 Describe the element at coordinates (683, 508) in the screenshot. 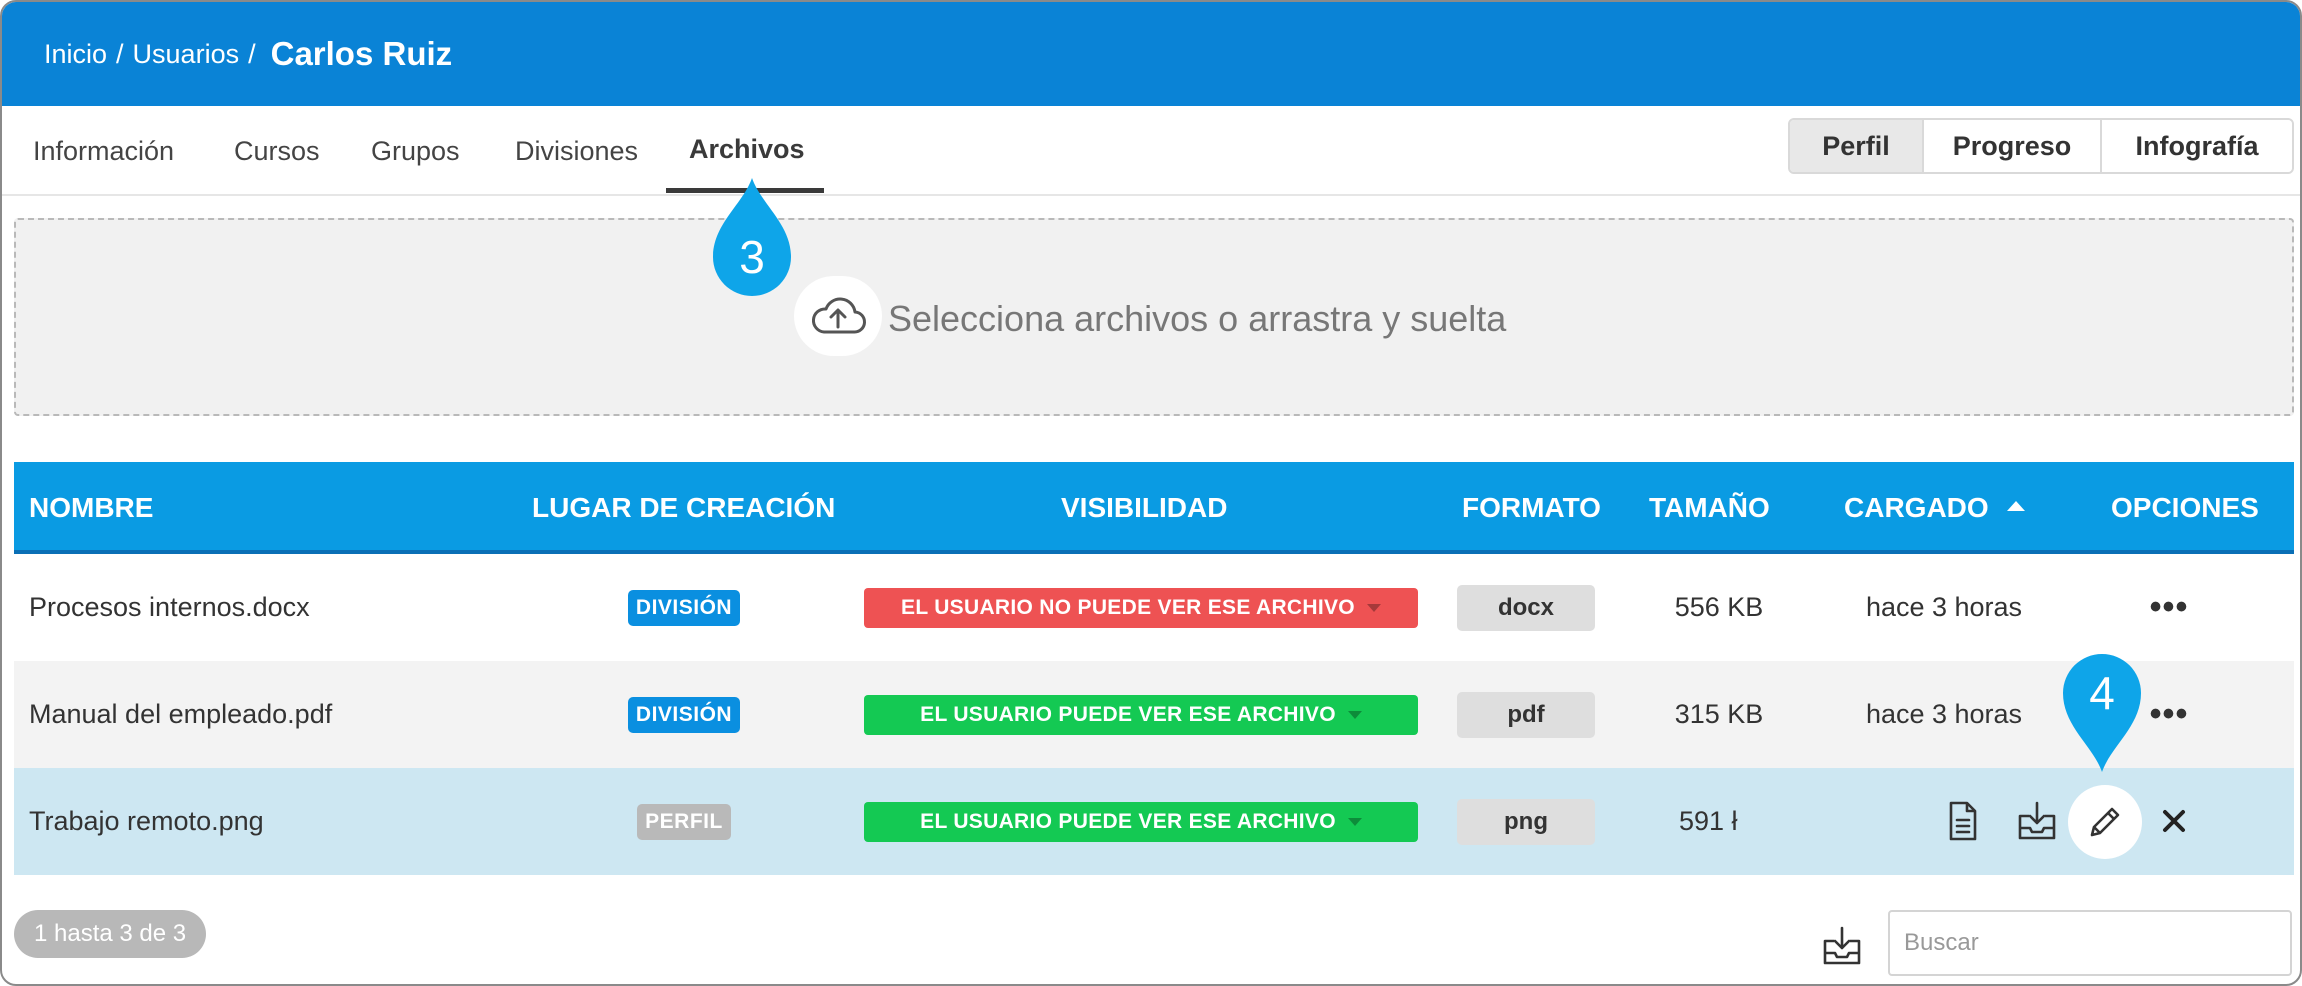

I see `column-header-place: LUGAR DE CREACIÓN` at that location.